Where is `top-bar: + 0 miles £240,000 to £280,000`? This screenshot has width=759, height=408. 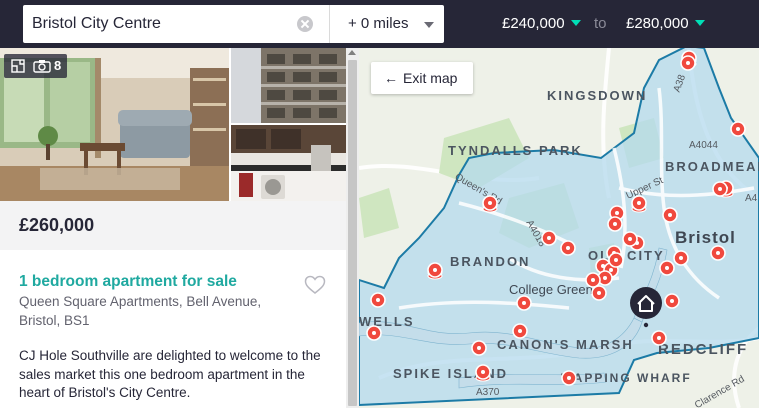 top-bar: + 0 miles £240,000 to £280,000 is located at coordinates (379, 24).